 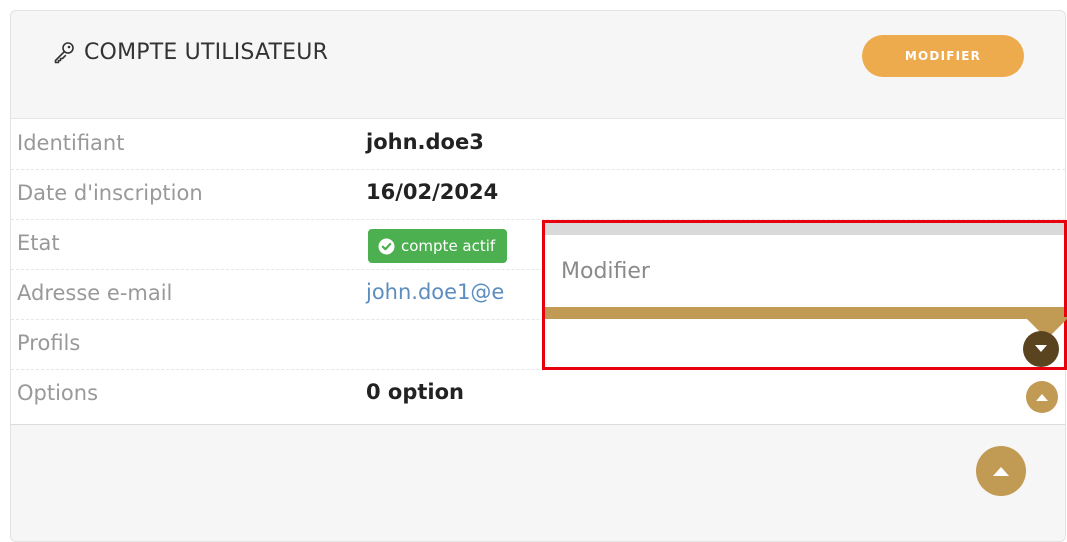 I want to click on modify-button: MODIFIER, so click(x=943, y=56).